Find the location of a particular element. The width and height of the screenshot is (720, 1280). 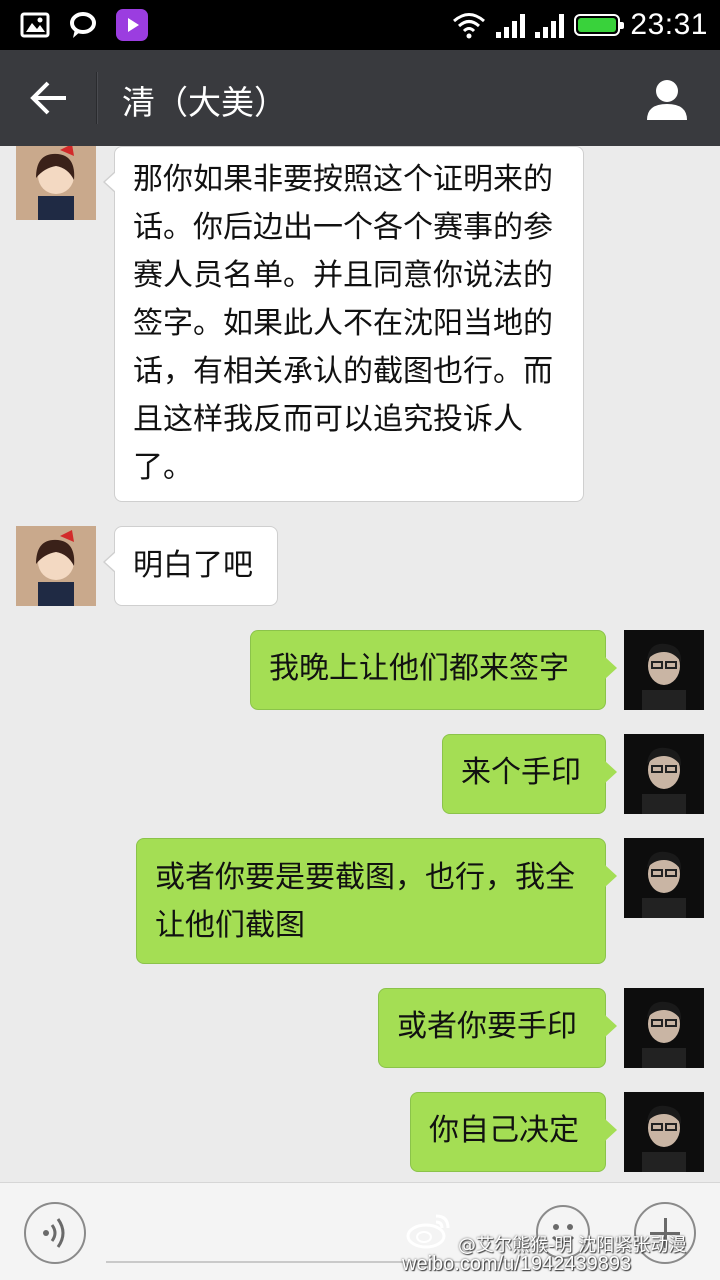

video-app-icon is located at coordinates (132, 25).